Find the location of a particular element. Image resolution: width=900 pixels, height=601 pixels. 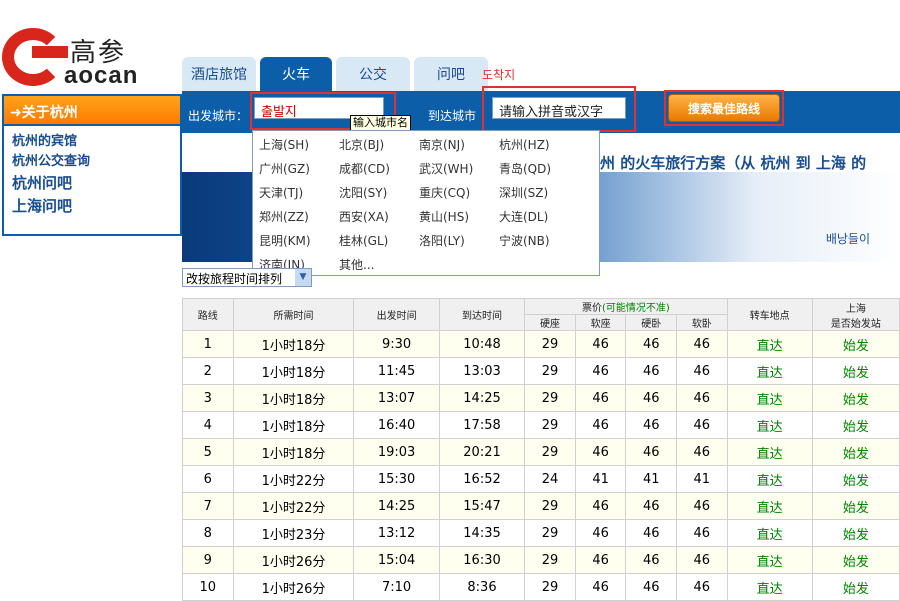

table-cell: 13:12 is located at coordinates (396, 533).